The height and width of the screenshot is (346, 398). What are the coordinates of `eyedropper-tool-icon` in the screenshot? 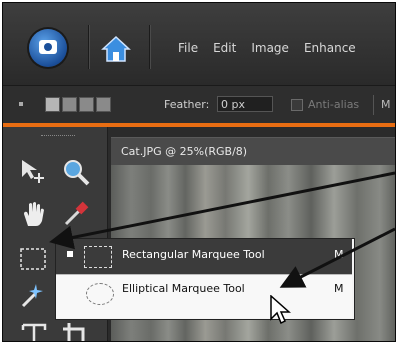 It's located at (76, 214).